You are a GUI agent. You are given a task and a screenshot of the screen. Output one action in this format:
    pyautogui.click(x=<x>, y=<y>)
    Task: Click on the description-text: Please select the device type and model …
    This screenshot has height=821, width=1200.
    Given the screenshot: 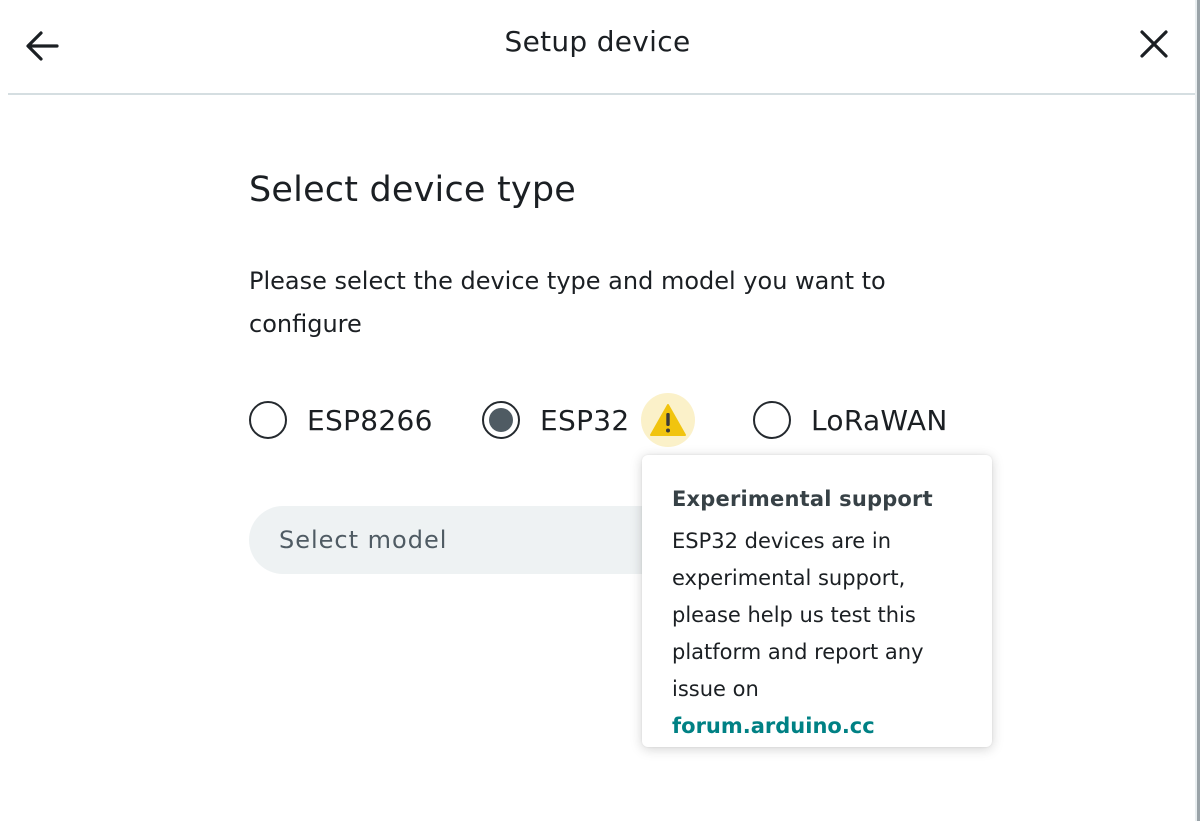 What is the action you would take?
    pyautogui.click(x=567, y=302)
    